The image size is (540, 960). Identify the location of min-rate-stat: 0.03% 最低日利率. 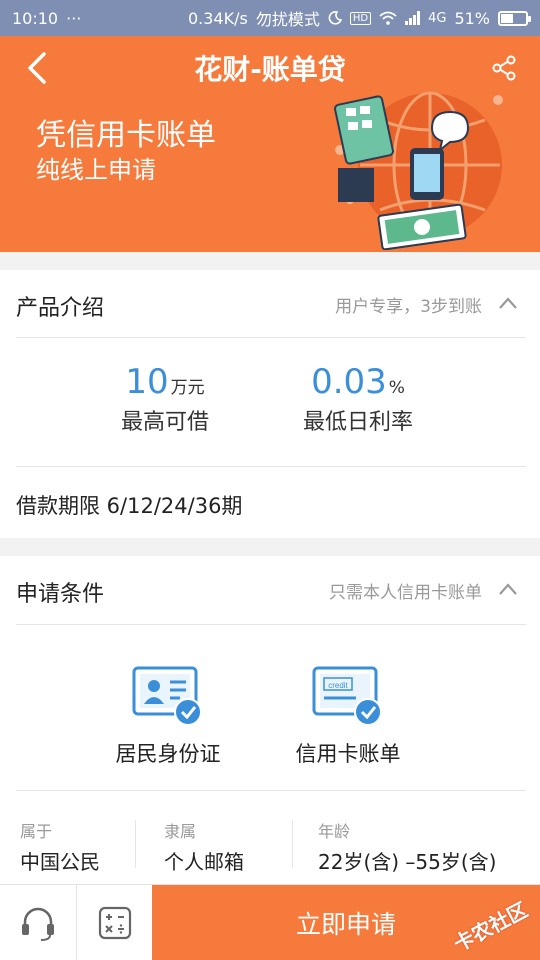
(358, 399).